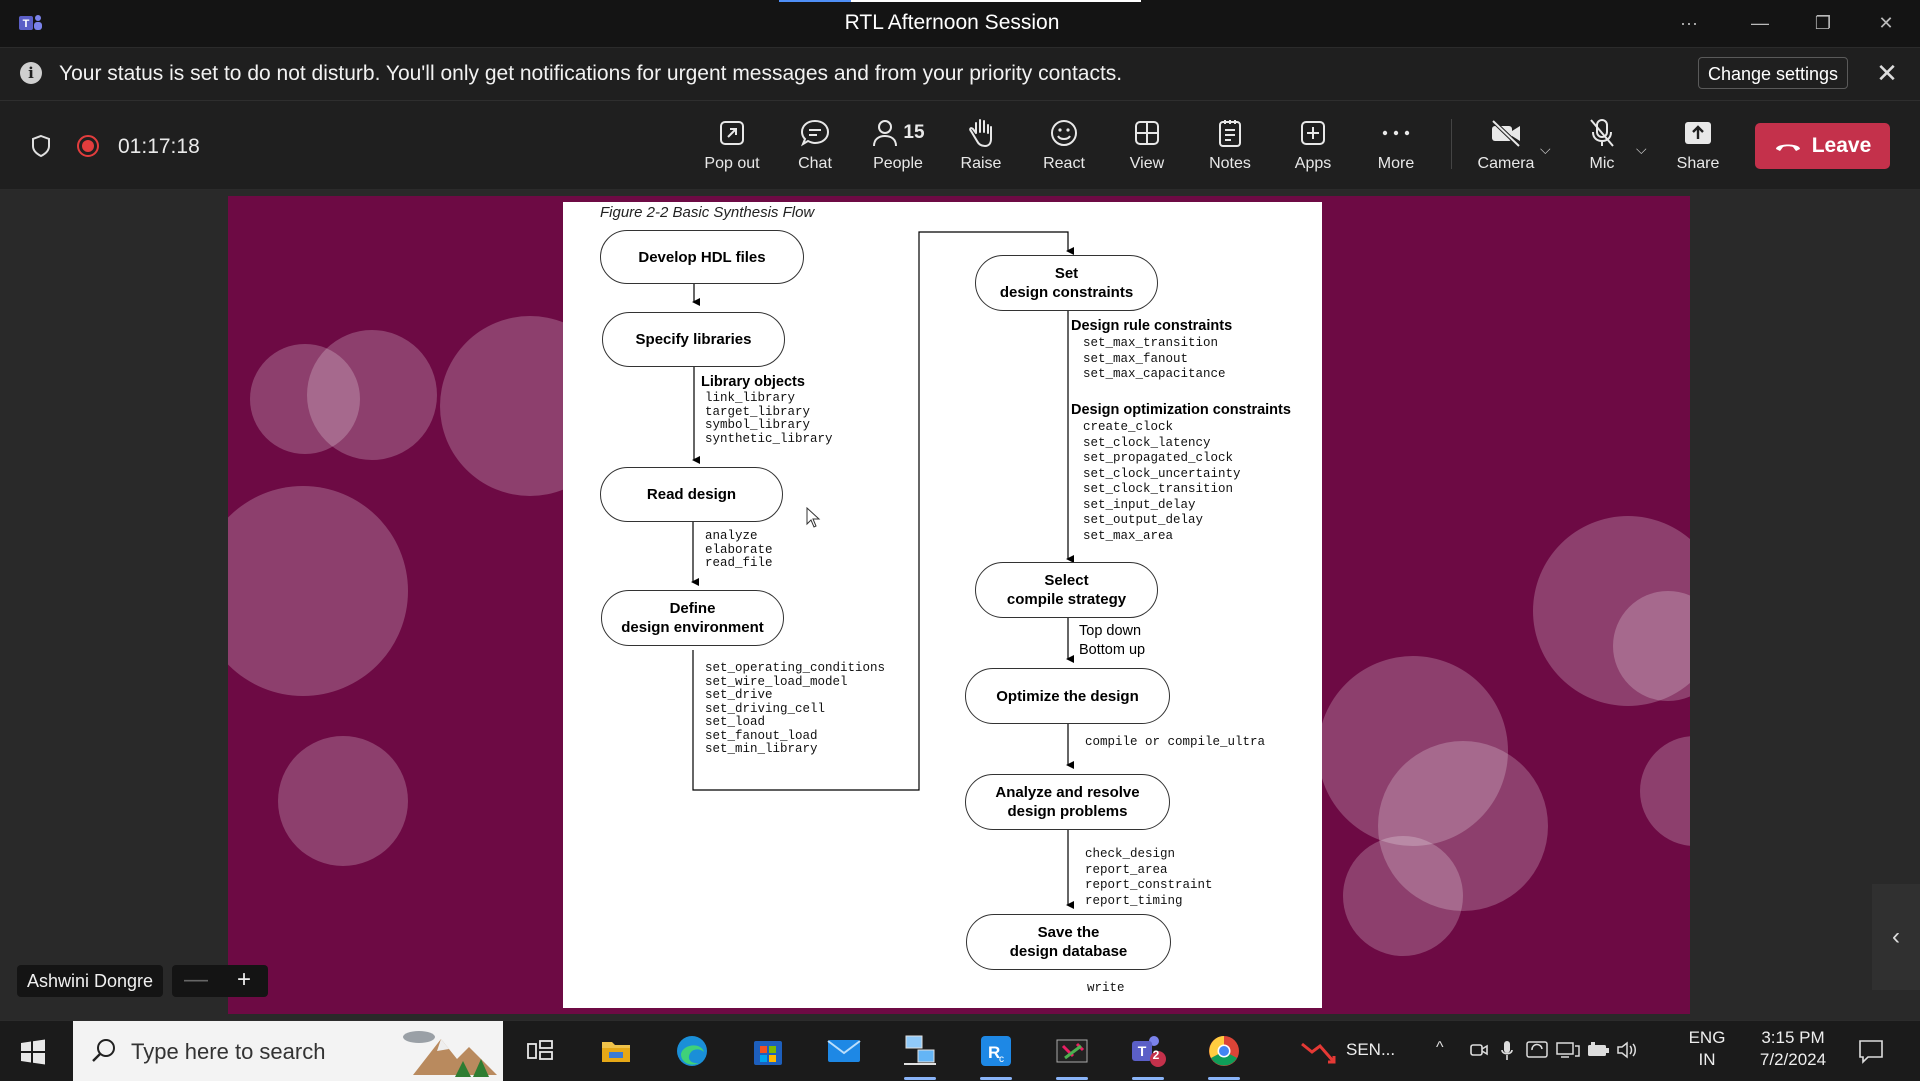 Image resolution: width=1920 pixels, height=1081 pixels. What do you see at coordinates (1156, 1055) in the screenshot?
I see `teams-notification-badge: 2` at bounding box center [1156, 1055].